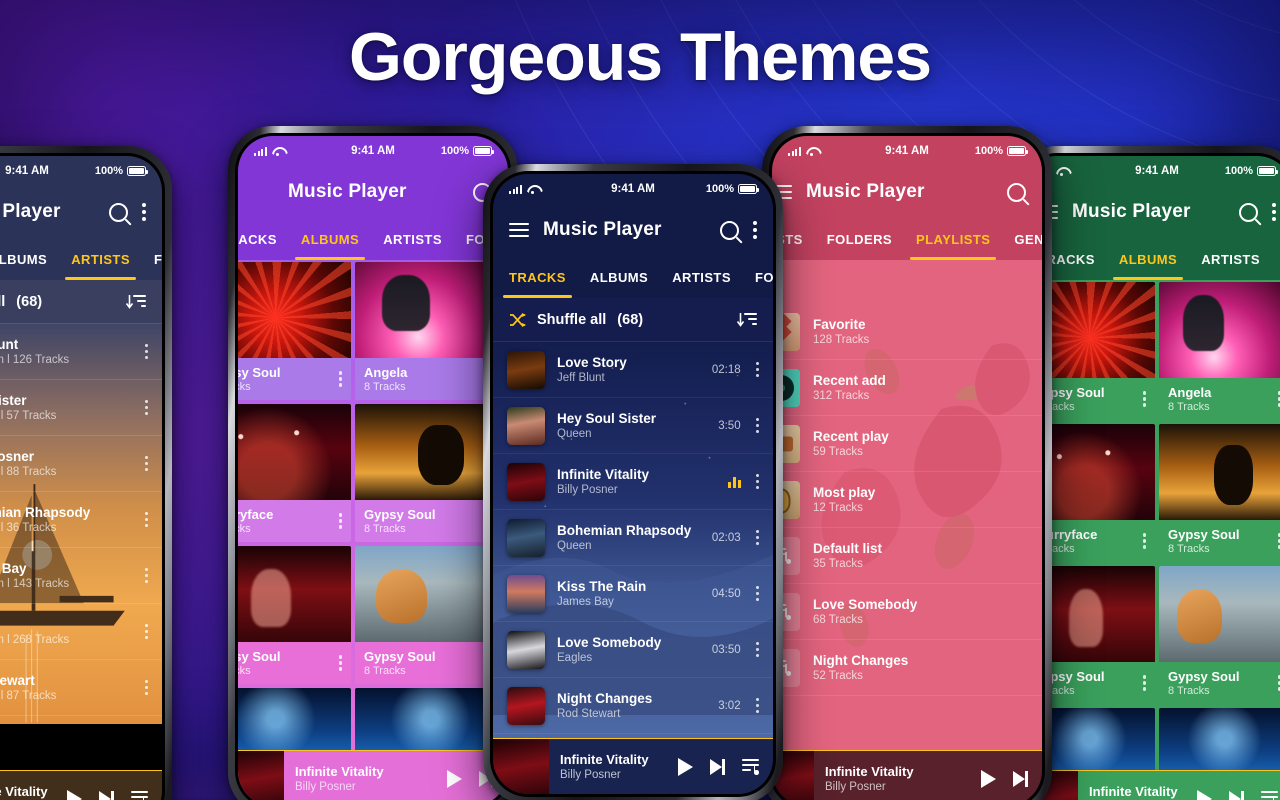 The image size is (1280, 800). What do you see at coordinates (633, 370) in the screenshot?
I see `table-row: Love Story Jeff Blunt 02:18` at bounding box center [633, 370].